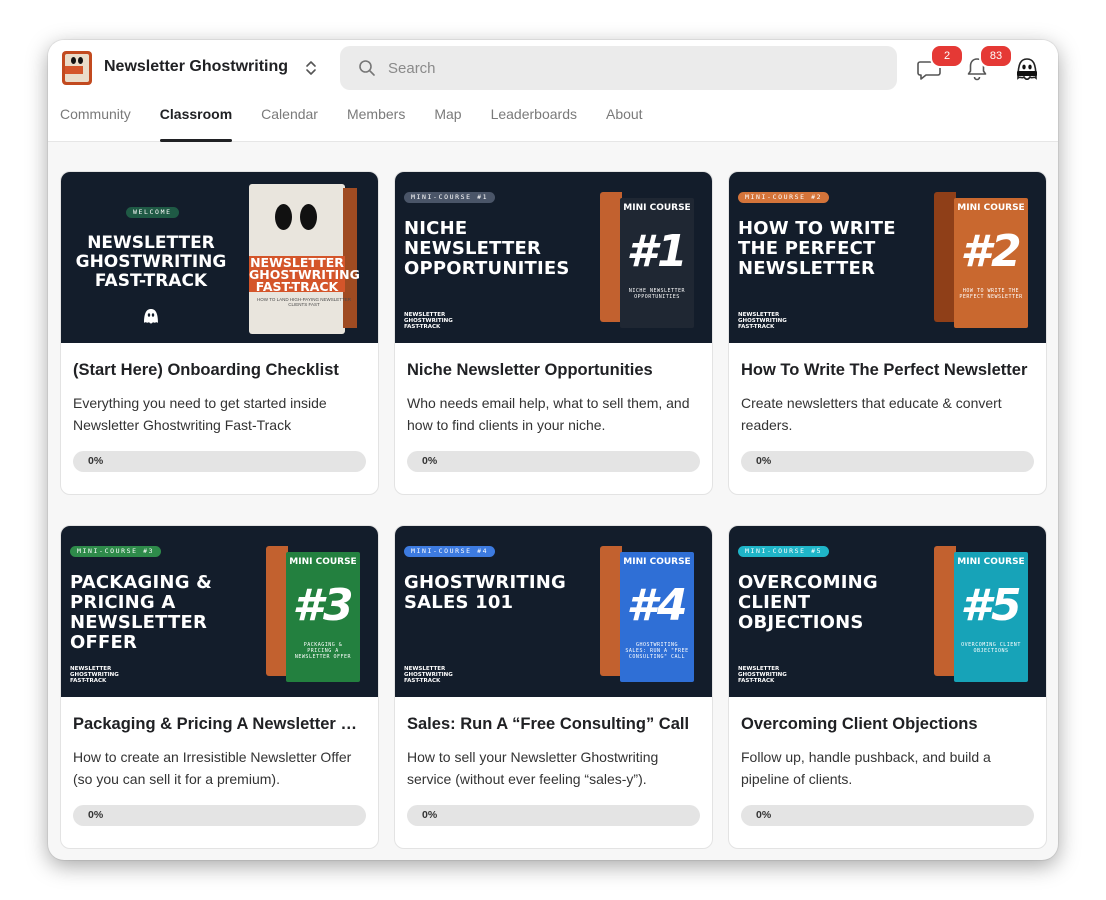 The height and width of the screenshot is (900, 1106). I want to click on banner-title: PACKAGING & PRICING A NEWSLETTER OFFER, so click(141, 612).